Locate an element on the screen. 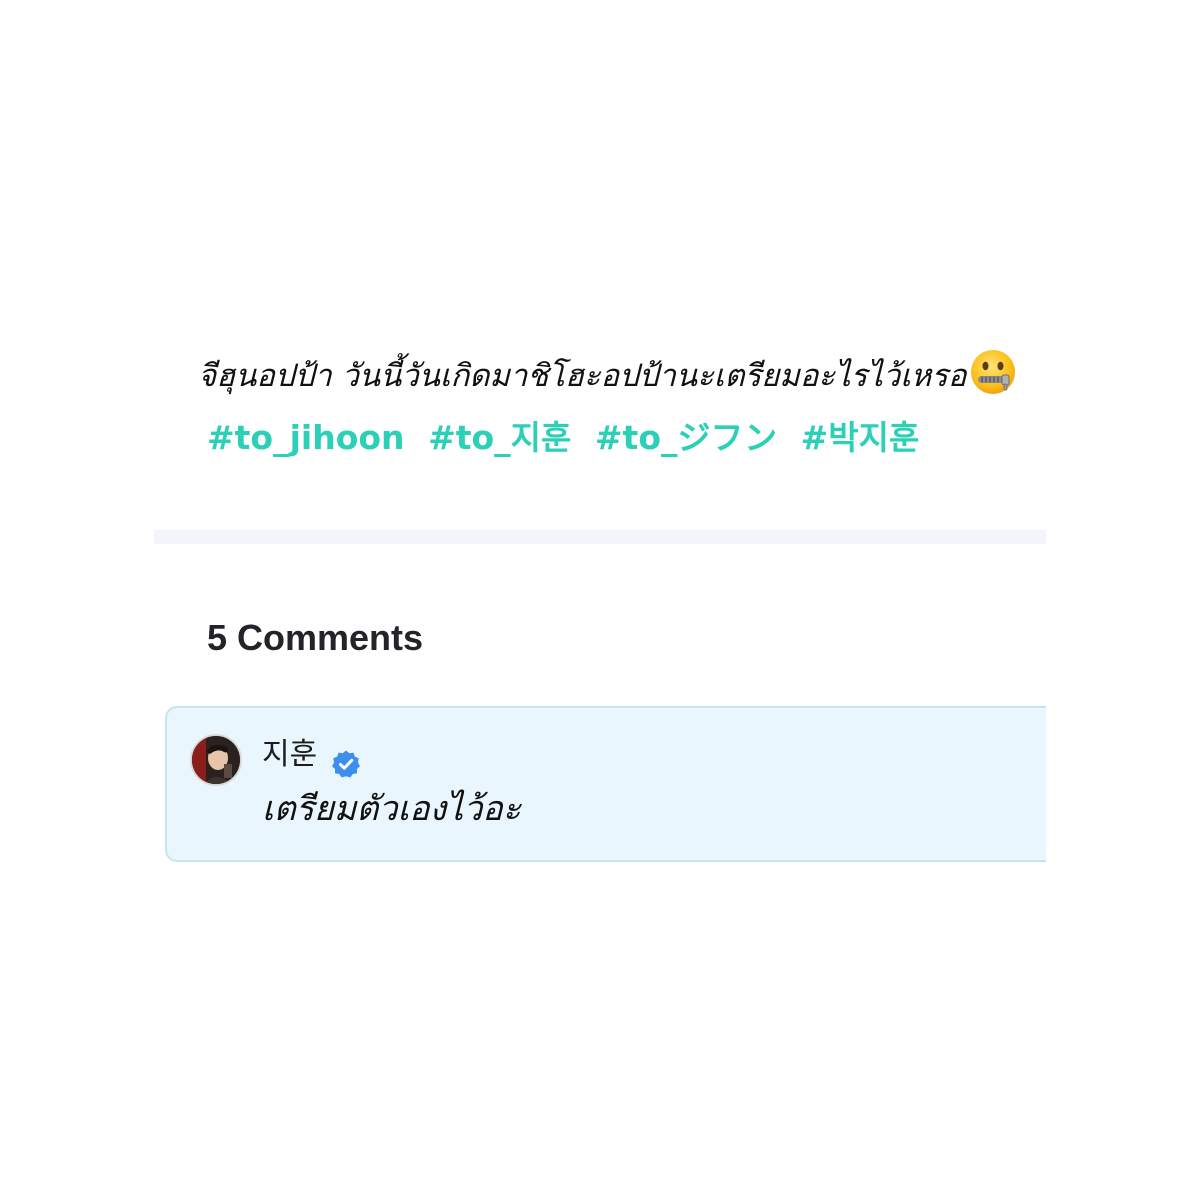  zipper-mouth-face-icon is located at coordinates (992, 372).